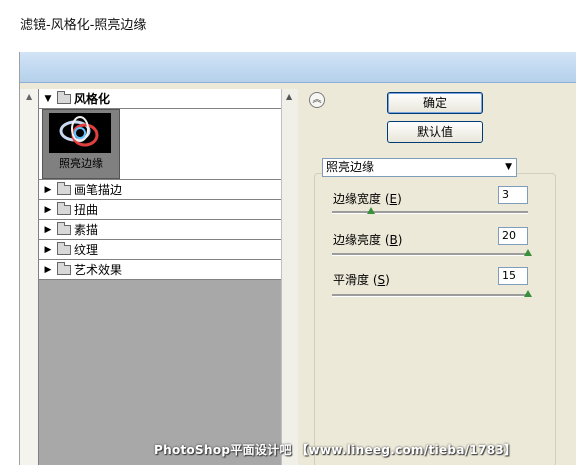 The image size is (576, 465). Describe the element at coordinates (160, 250) in the screenshot. I see `category-texture: ▶ 纹理` at that location.